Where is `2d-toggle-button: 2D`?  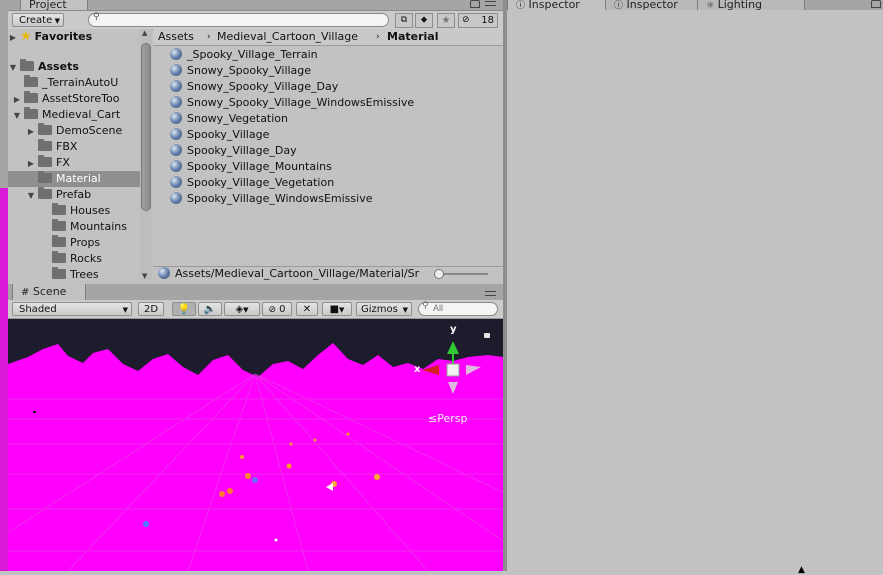 2d-toggle-button: 2D is located at coordinates (151, 309).